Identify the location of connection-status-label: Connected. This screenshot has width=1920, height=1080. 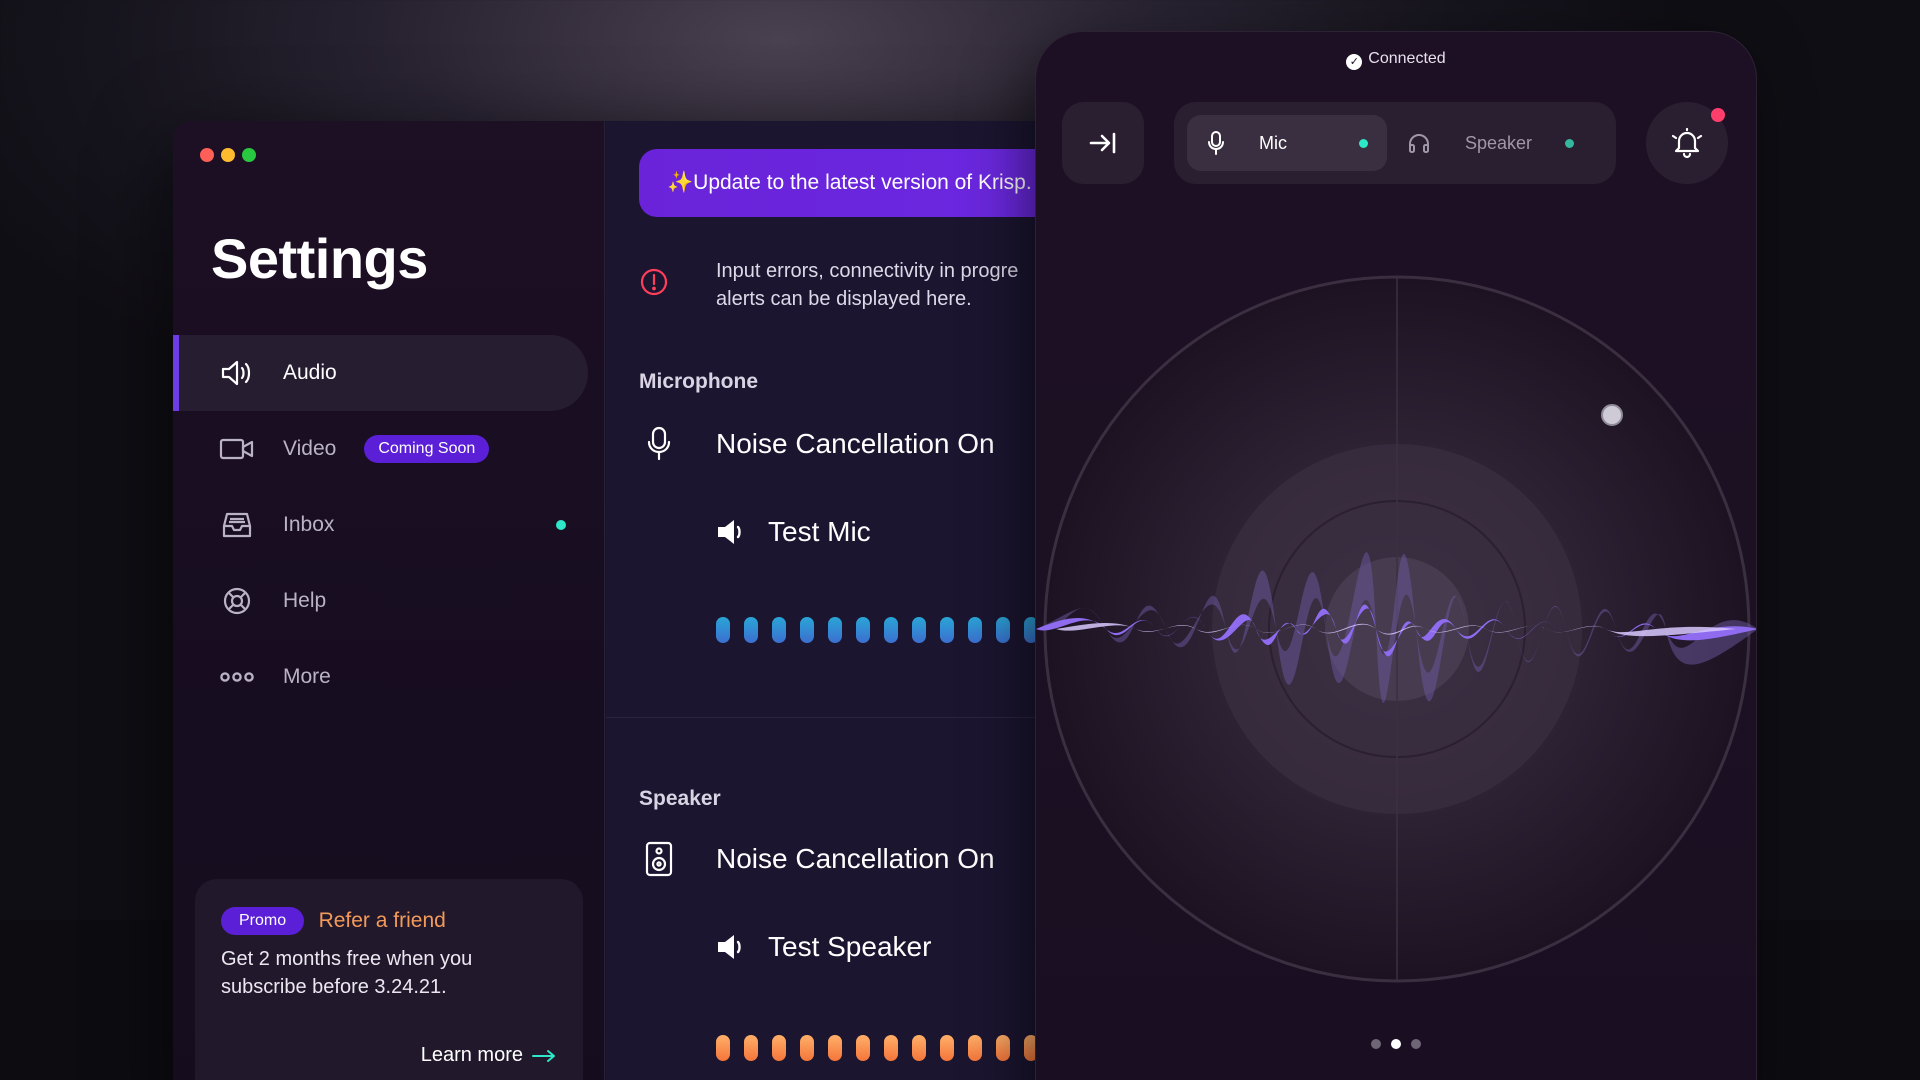
(1407, 58).